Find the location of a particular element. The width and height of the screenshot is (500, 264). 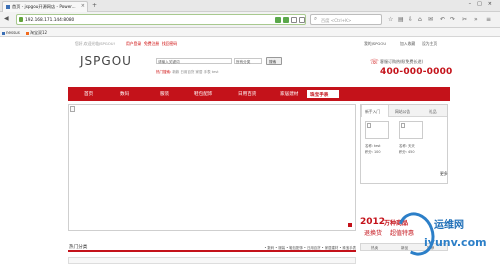

menu-item-bags: 鞋包配饰 is located at coordinates (203, 94).